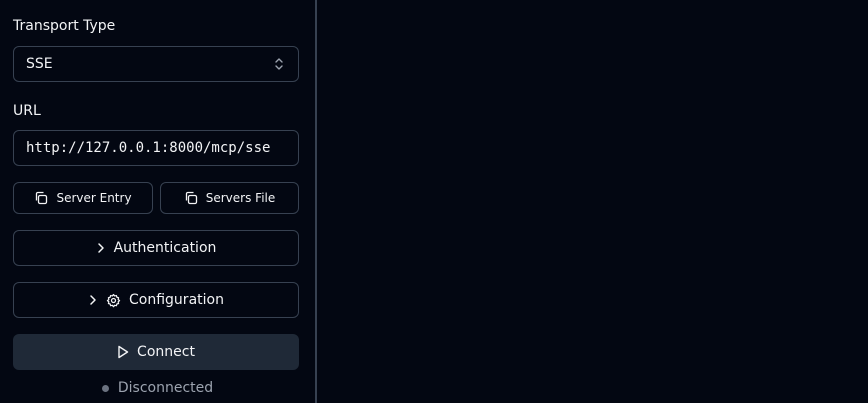 The height and width of the screenshot is (403, 868). Describe the element at coordinates (148, 148) in the screenshot. I see `url-input-value: http://127.0.0.1:8000/mcp/sse` at that location.